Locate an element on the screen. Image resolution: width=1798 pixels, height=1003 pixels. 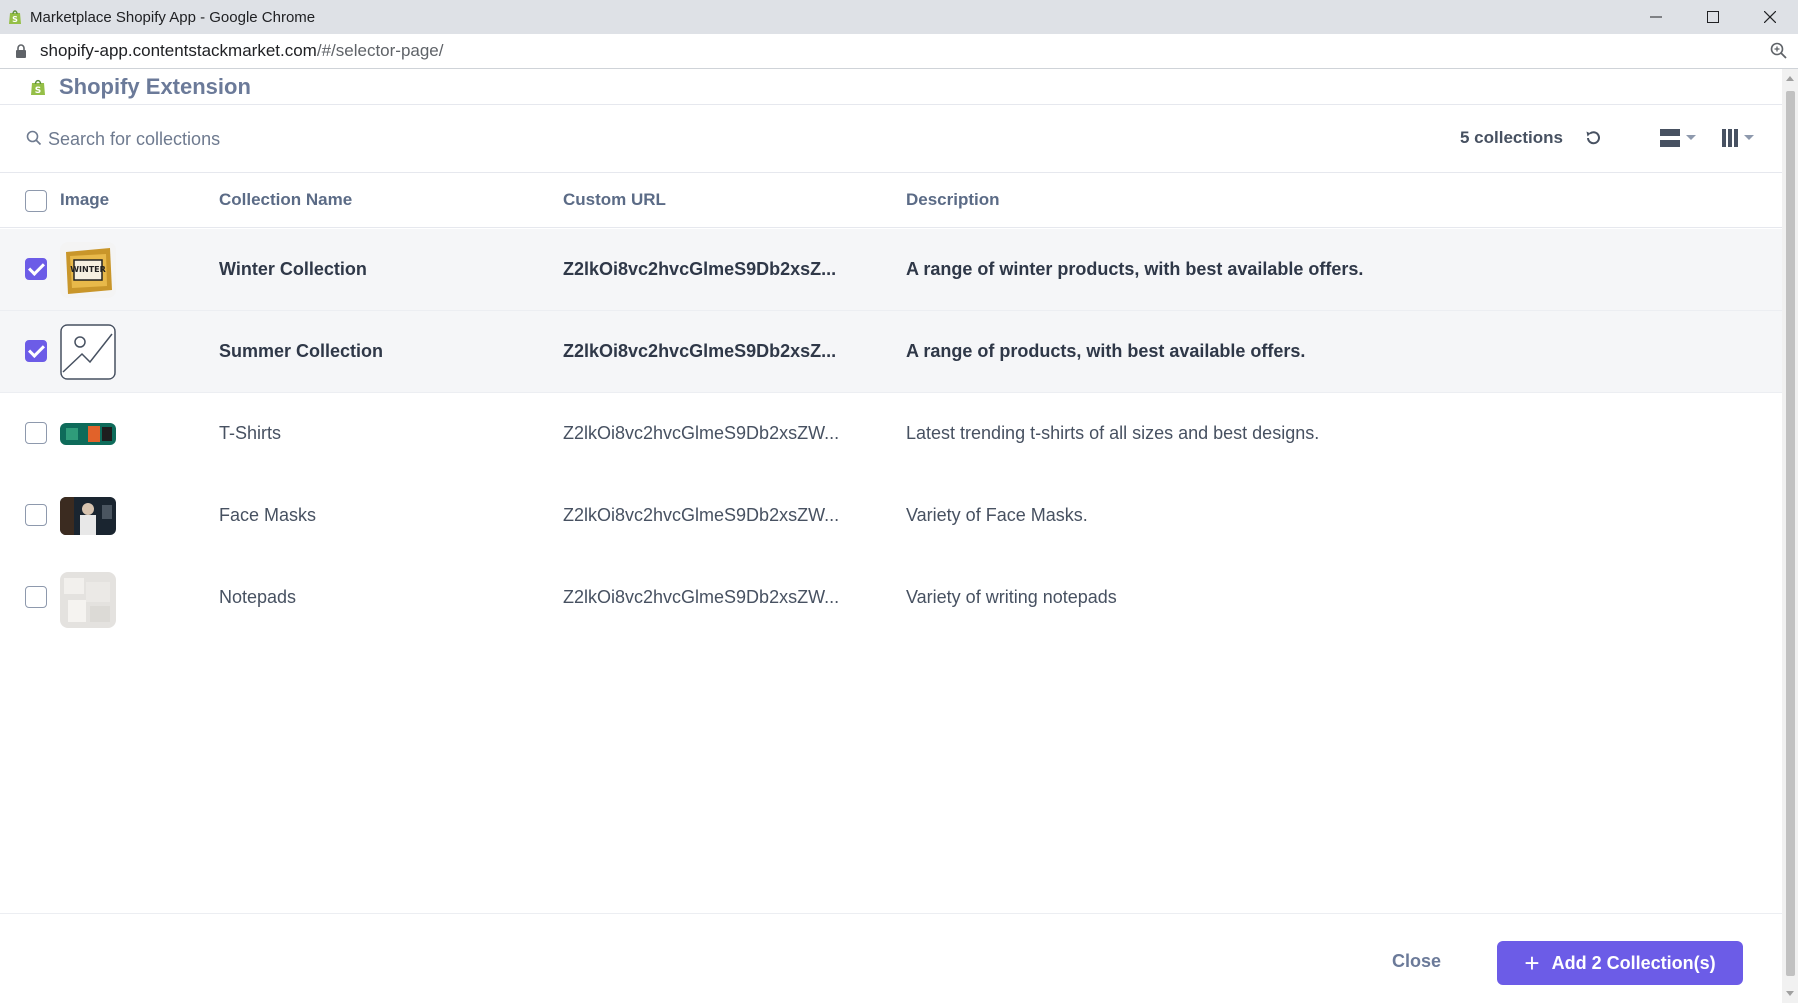
url-host: shopify-app.contentstackmarket.com is located at coordinates (178, 50).